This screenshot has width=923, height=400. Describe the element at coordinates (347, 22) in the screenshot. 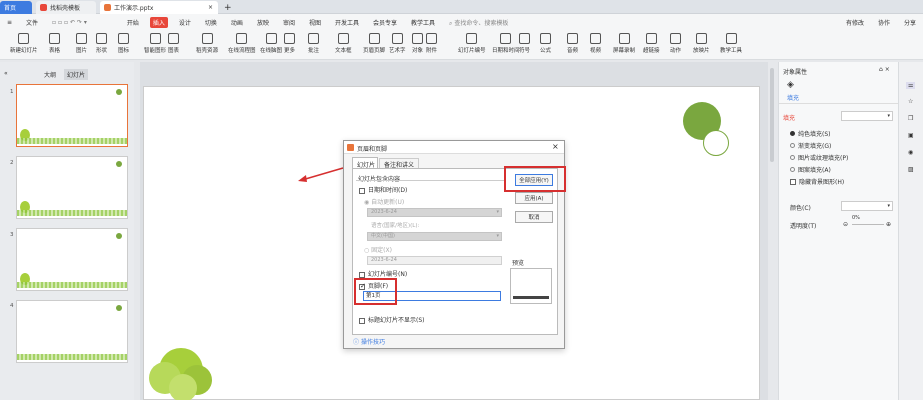

I see `menu-developer: 开发工具` at that location.